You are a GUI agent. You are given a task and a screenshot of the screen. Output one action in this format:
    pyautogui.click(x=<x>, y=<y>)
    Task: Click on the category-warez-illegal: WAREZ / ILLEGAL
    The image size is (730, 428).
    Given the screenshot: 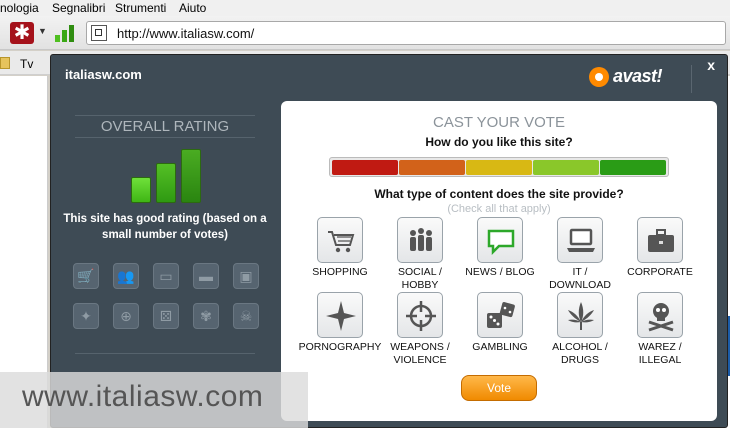 What is the action you would take?
    pyautogui.click(x=660, y=329)
    